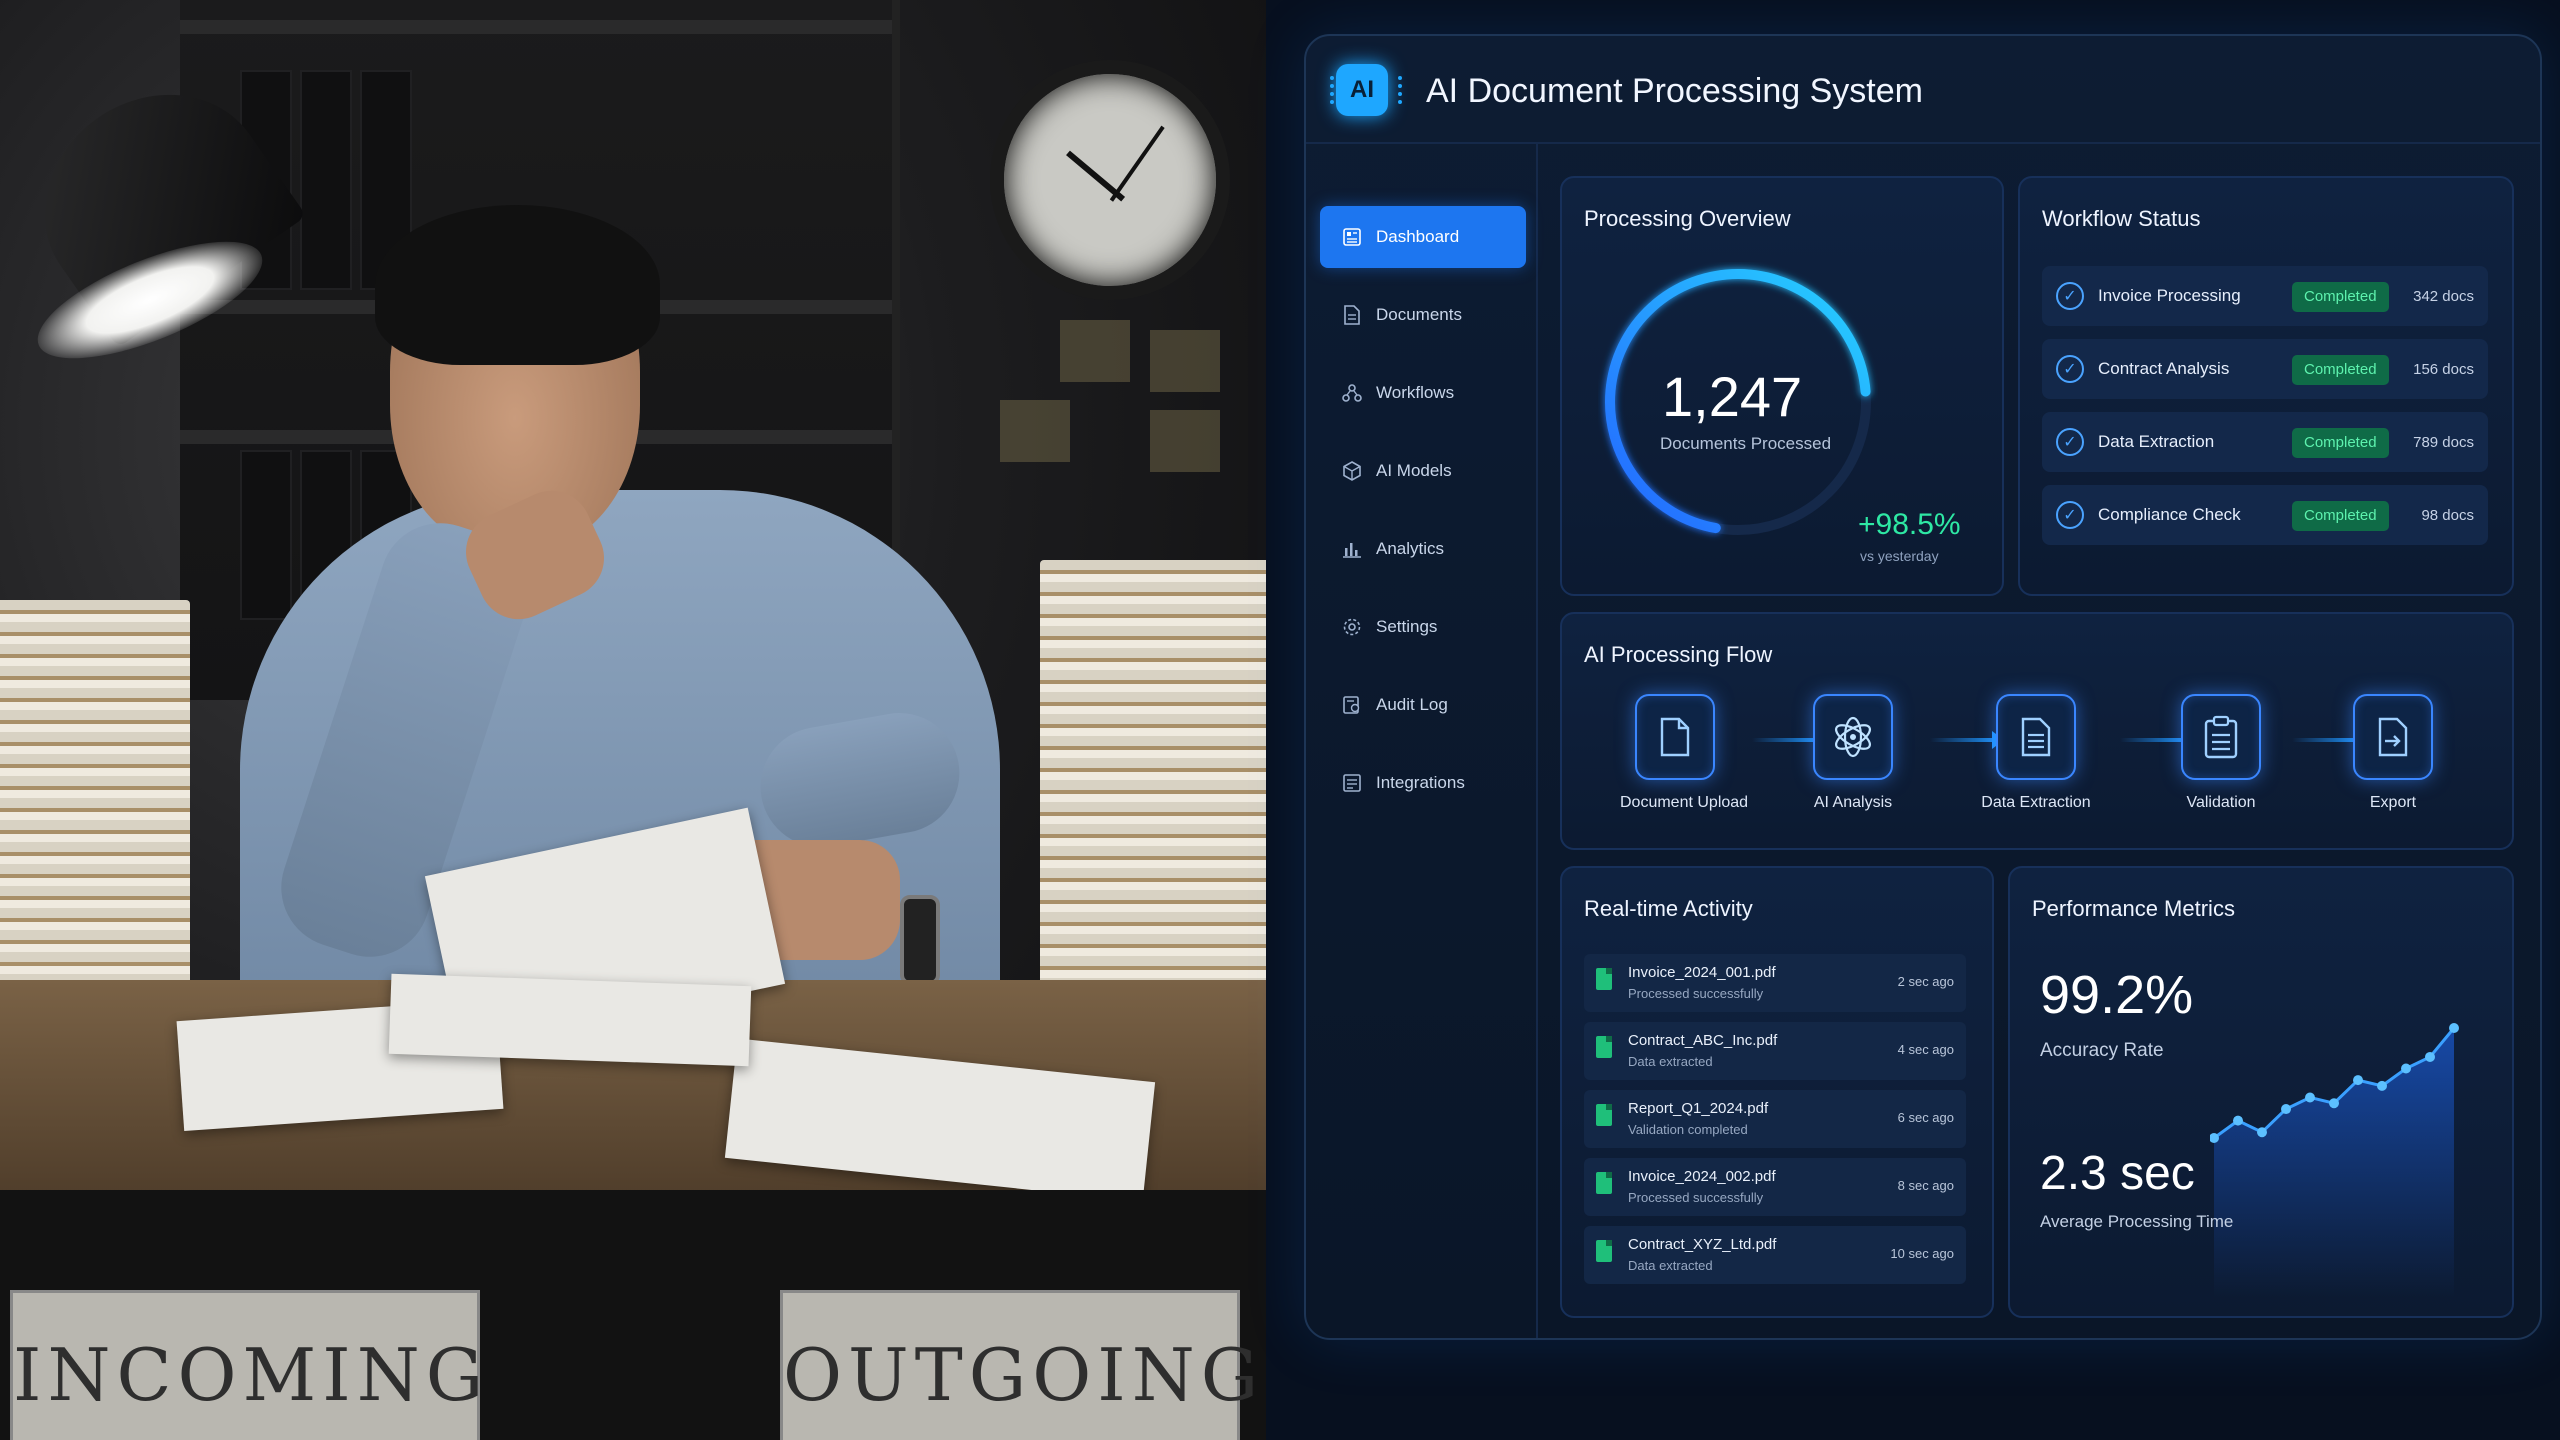 The height and width of the screenshot is (1440, 2560). Describe the element at coordinates (1922, 1253) in the screenshot. I see `activity-time: 10 sec ago` at that location.